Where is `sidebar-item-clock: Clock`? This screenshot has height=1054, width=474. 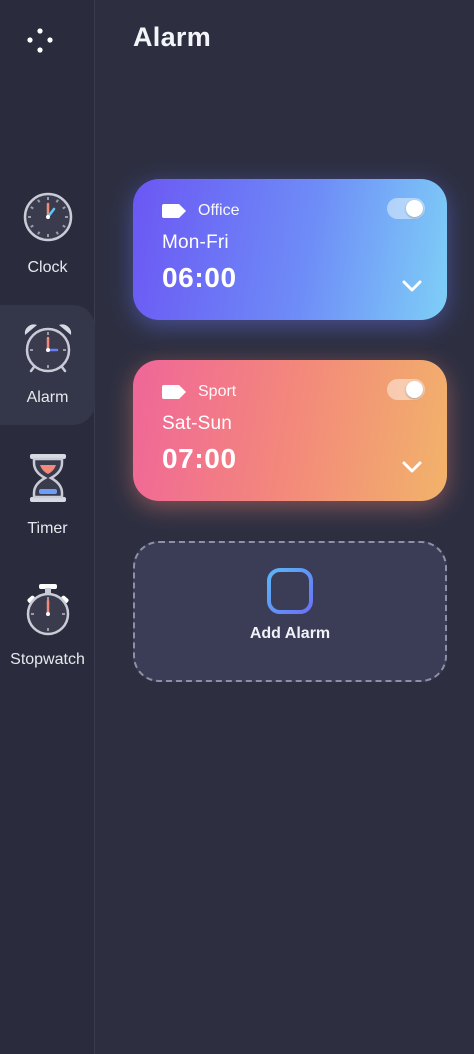 sidebar-item-clock: Clock is located at coordinates (47, 235).